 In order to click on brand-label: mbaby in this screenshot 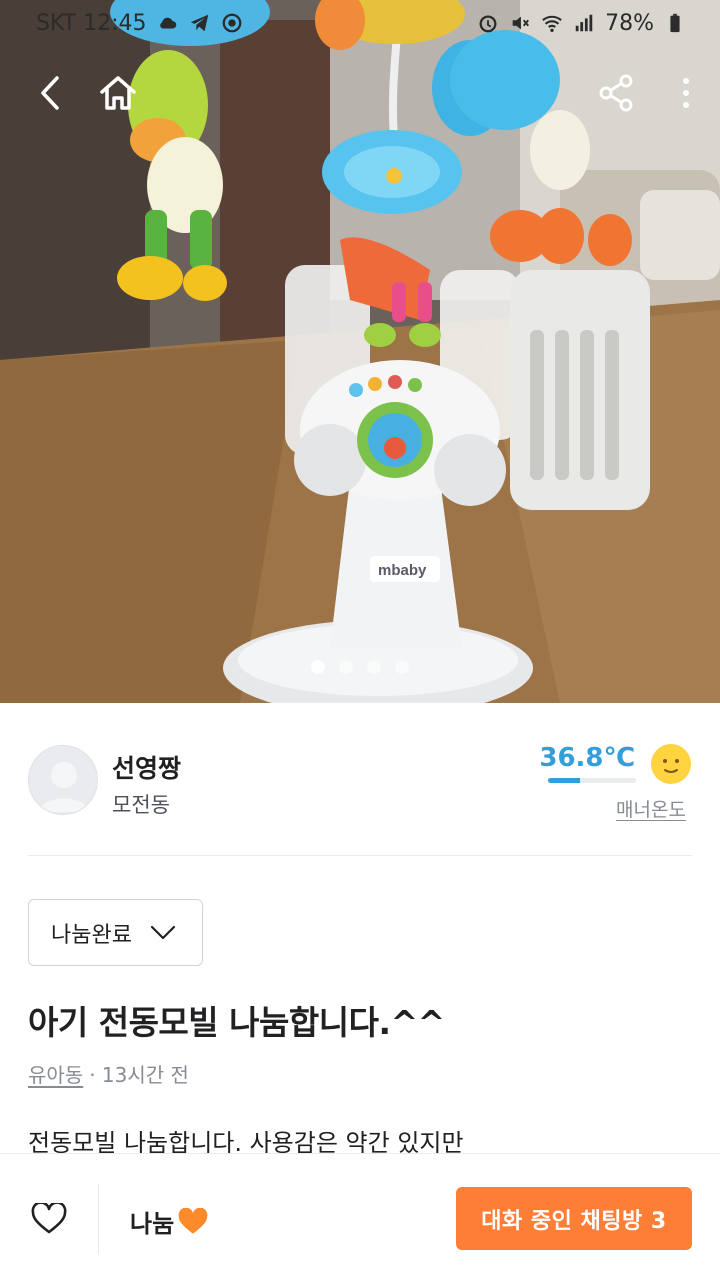, I will do `click(402, 570)`.